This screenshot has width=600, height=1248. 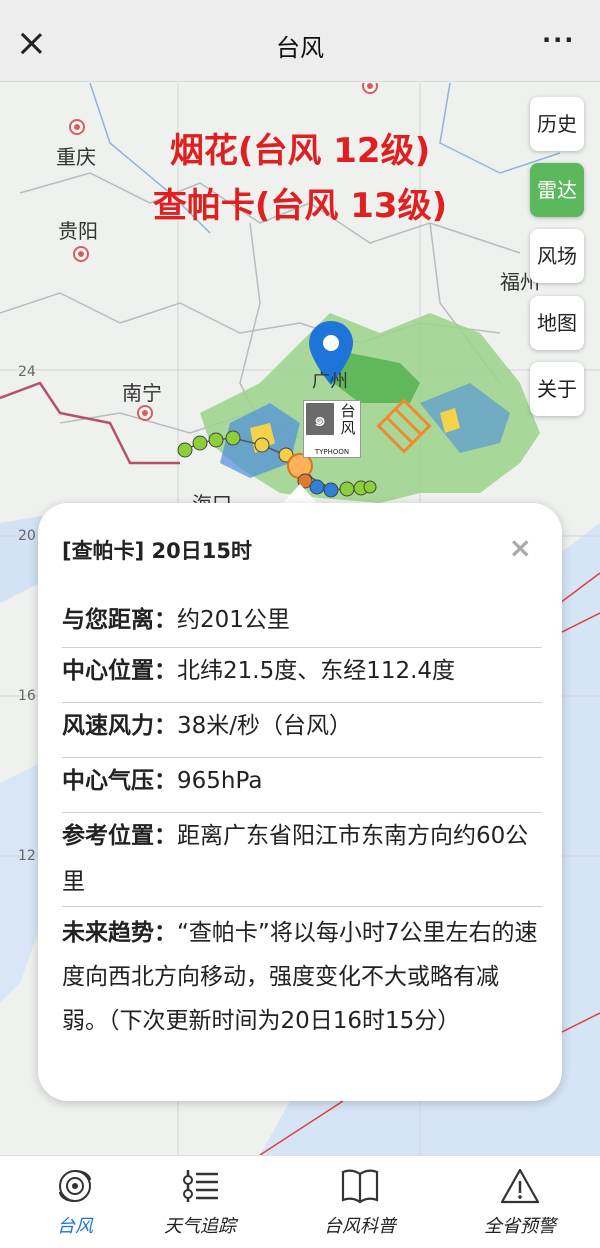 I want to click on typhoon-marker: ๑ 台风 TYPHOON, so click(x=332, y=429).